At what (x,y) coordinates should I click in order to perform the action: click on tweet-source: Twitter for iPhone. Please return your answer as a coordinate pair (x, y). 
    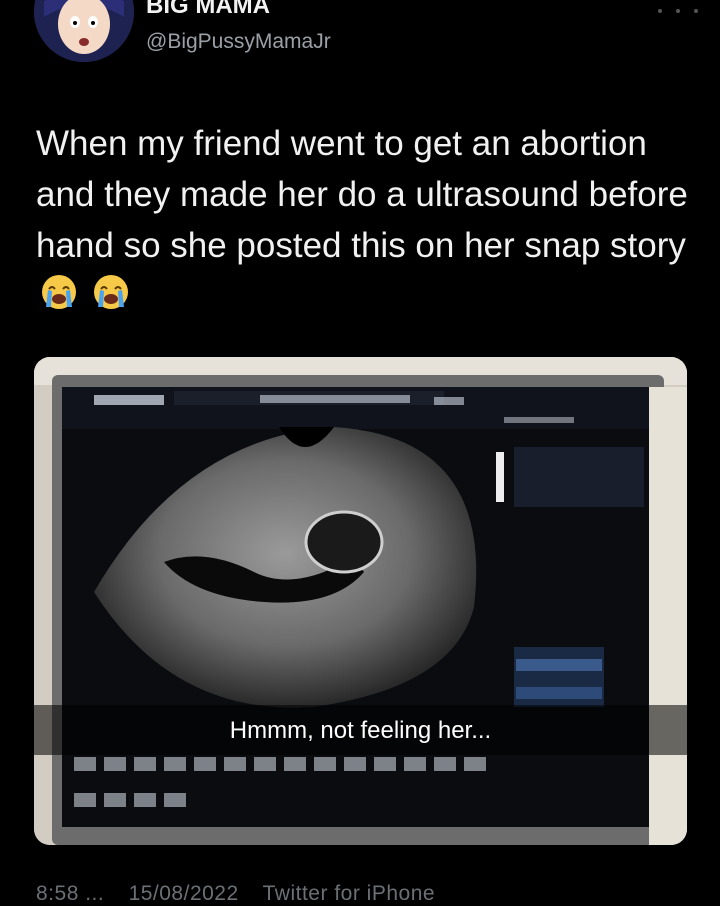
    Looking at the image, I should click on (349, 893).